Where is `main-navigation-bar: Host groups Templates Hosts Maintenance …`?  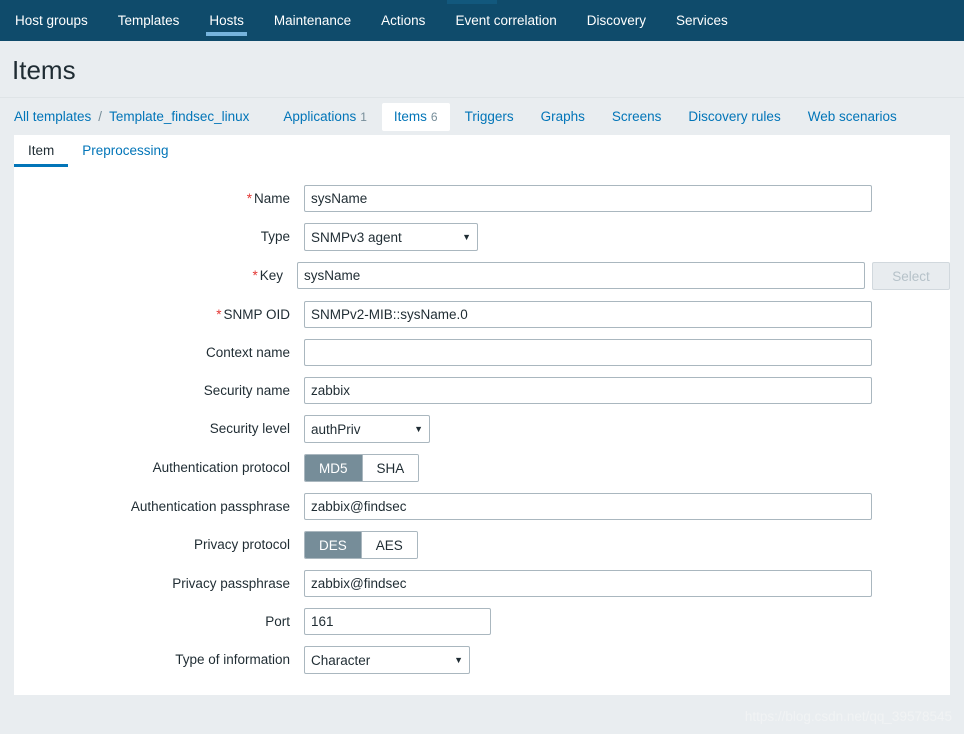 main-navigation-bar: Host groups Templates Hosts Maintenance … is located at coordinates (482, 20).